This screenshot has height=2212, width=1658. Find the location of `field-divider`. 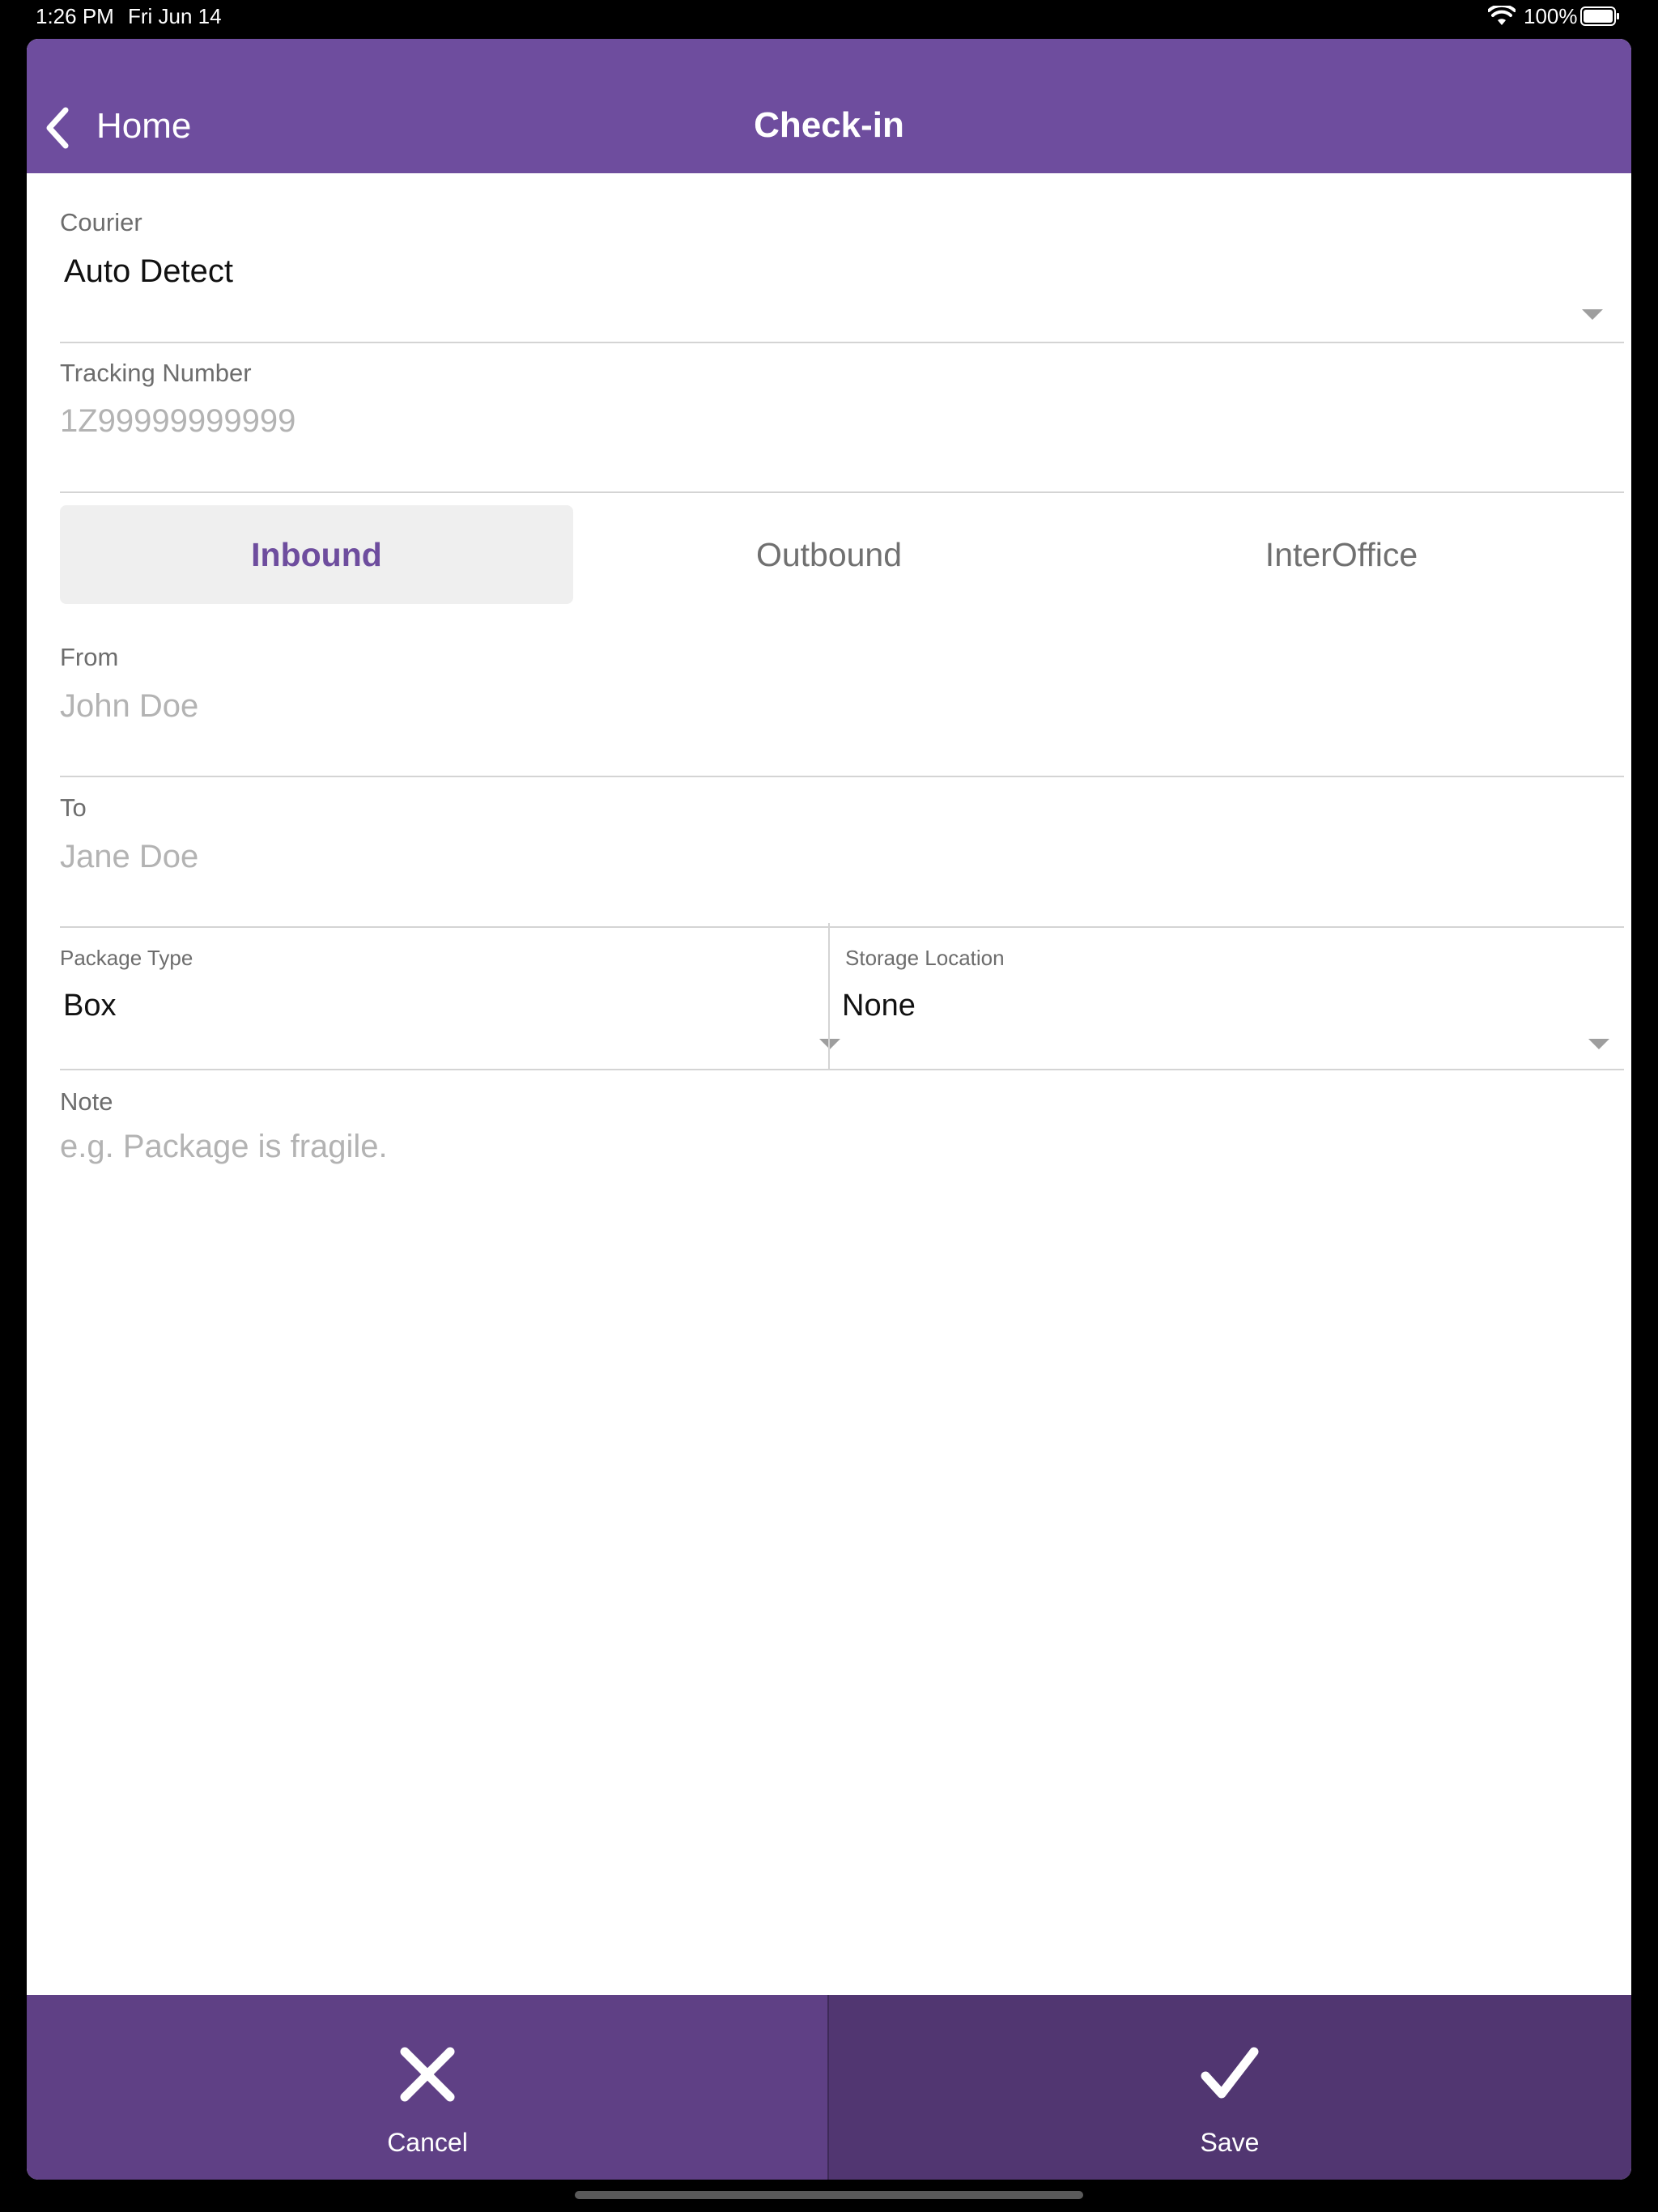

field-divider is located at coordinates (829, 996).